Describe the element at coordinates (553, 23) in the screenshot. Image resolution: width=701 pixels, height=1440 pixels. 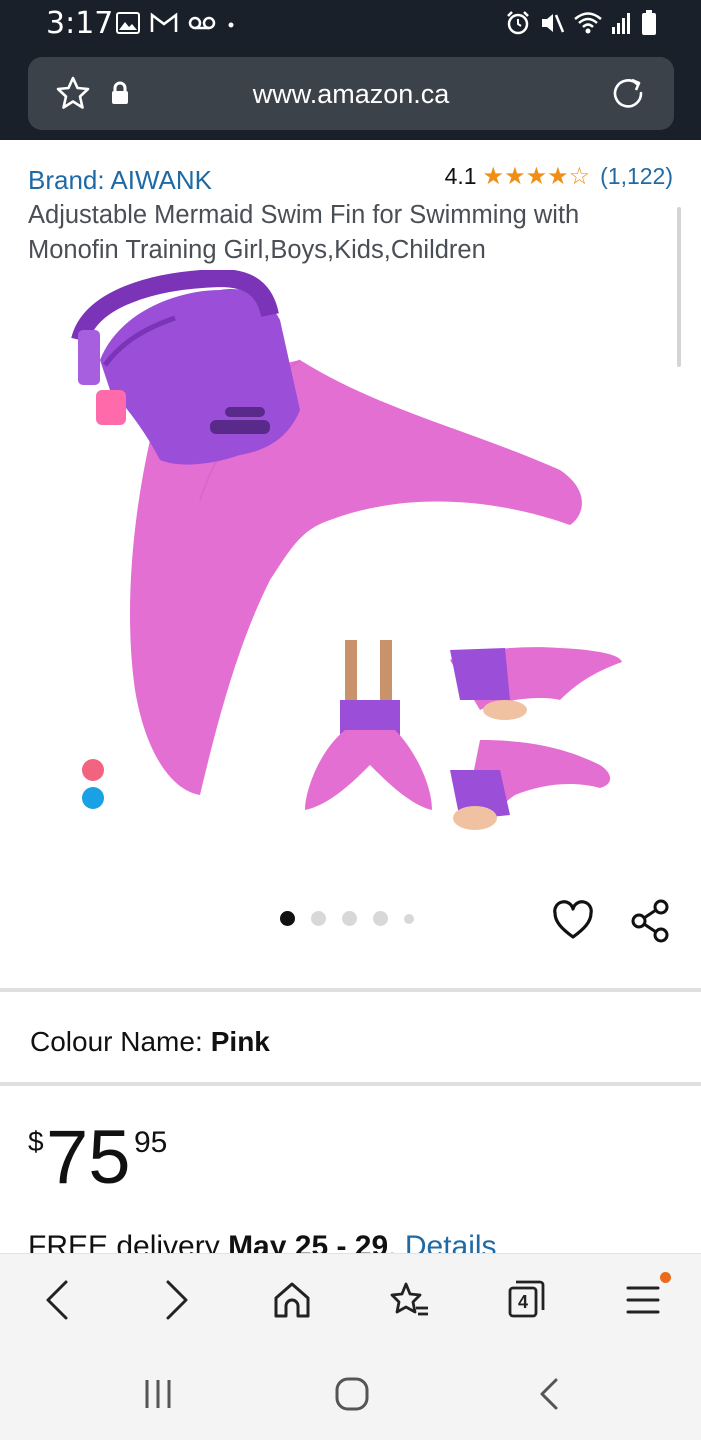
I see `mute-icon` at that location.